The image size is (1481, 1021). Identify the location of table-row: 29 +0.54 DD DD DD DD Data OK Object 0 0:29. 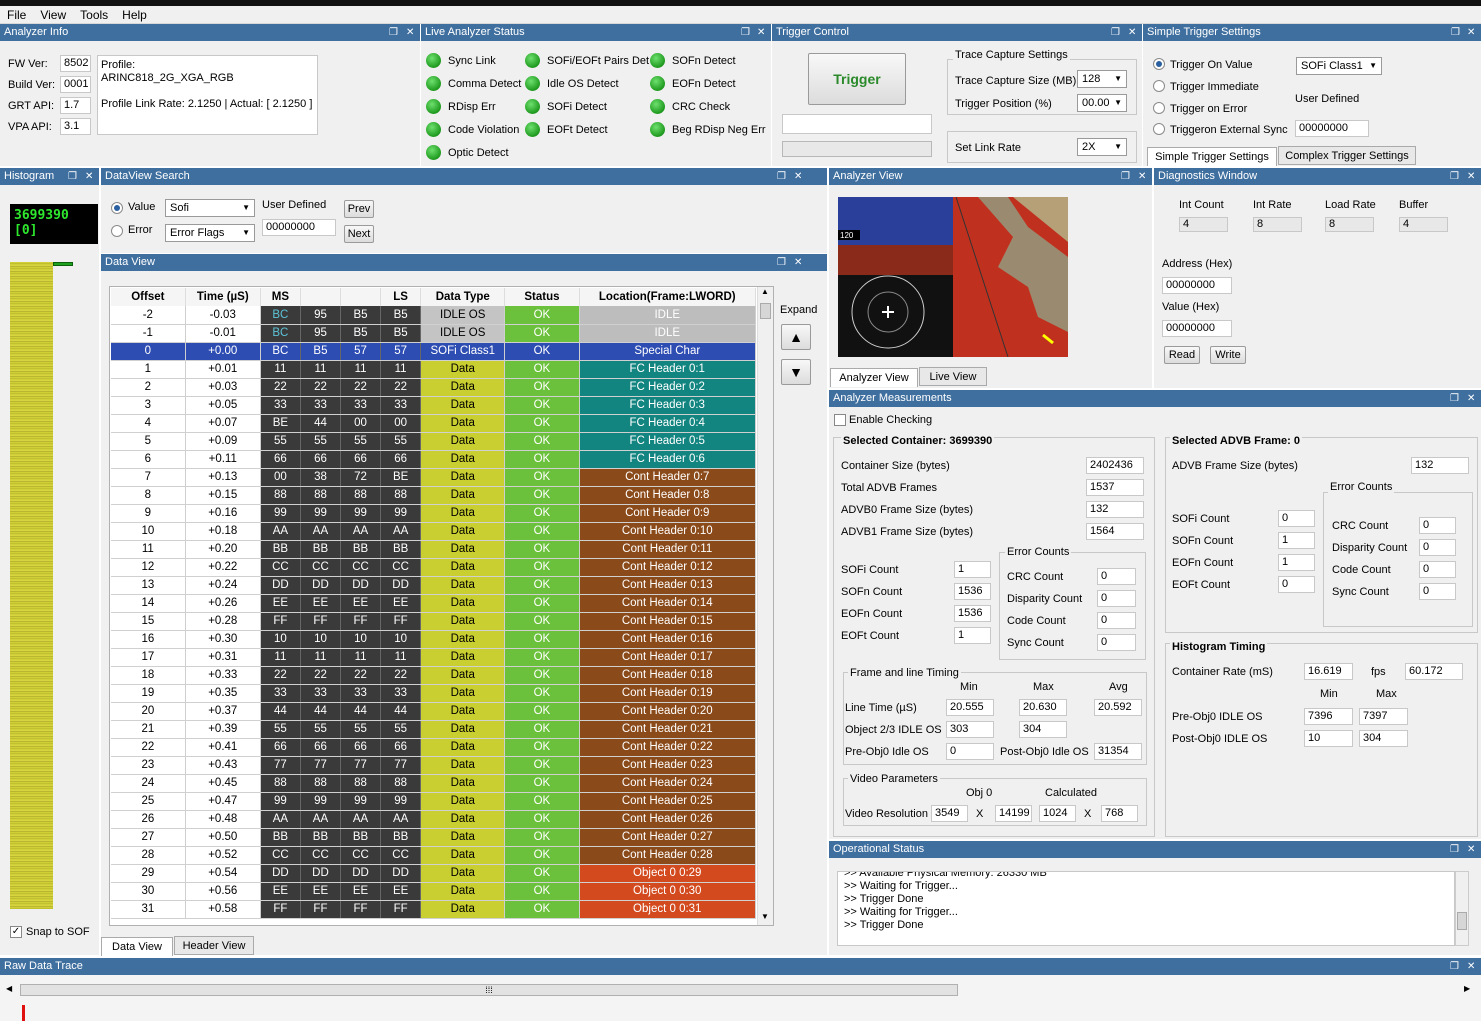
(434, 873).